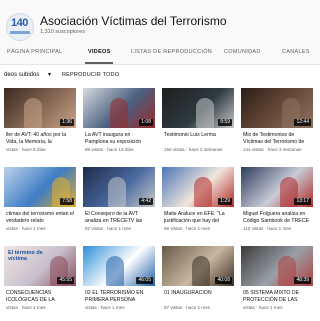 The height and width of the screenshot is (321, 320). I want to click on video-duration: 1:08, so click(146, 122).